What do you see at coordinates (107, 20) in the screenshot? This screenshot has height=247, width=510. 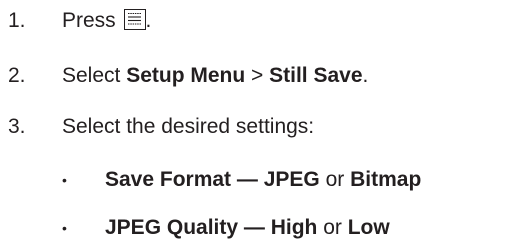 I see `step-text: Press .` at bounding box center [107, 20].